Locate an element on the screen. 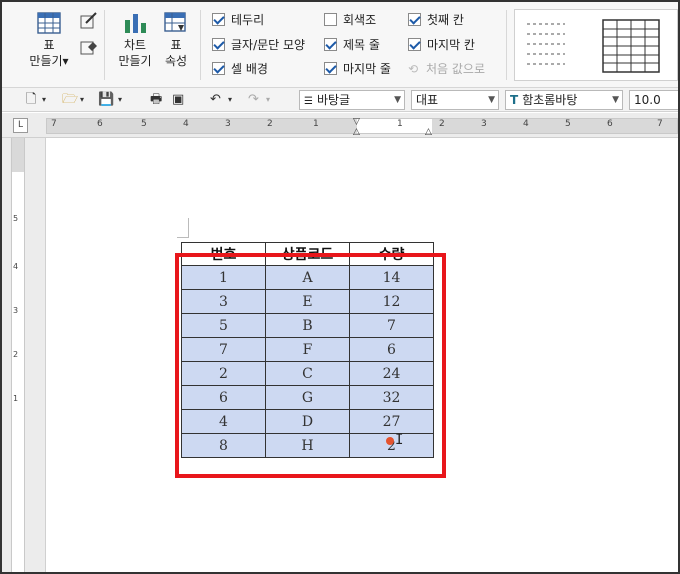 This screenshot has width=680, height=574. undo-icon: ↶ is located at coordinates (215, 100).